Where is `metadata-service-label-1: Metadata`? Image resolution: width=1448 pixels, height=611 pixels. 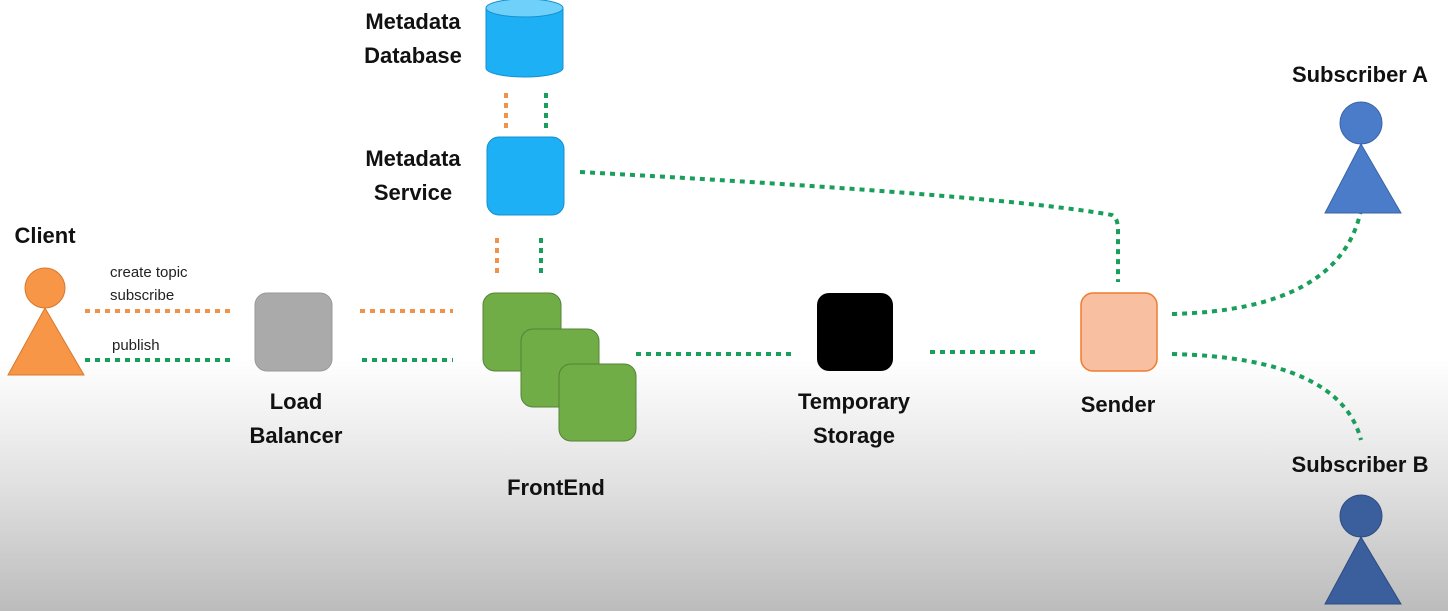
metadata-service-label-1: Metadata is located at coordinates (413, 158).